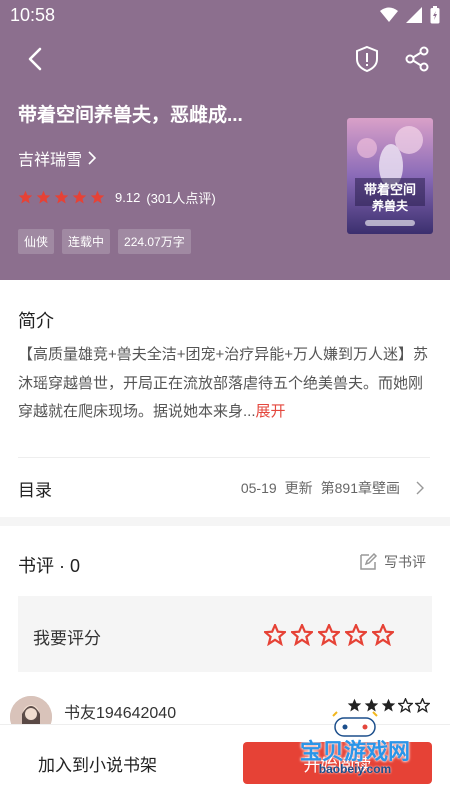  I want to click on reviewer-name: 书友194642040, so click(120, 713).